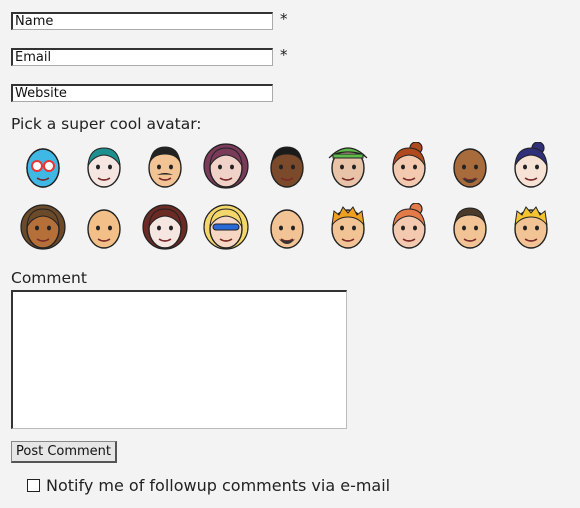 Image resolution: width=580 pixels, height=508 pixels. Describe the element at coordinates (43, 227) in the screenshot. I see `avatar-curly-laugh-icon` at that location.